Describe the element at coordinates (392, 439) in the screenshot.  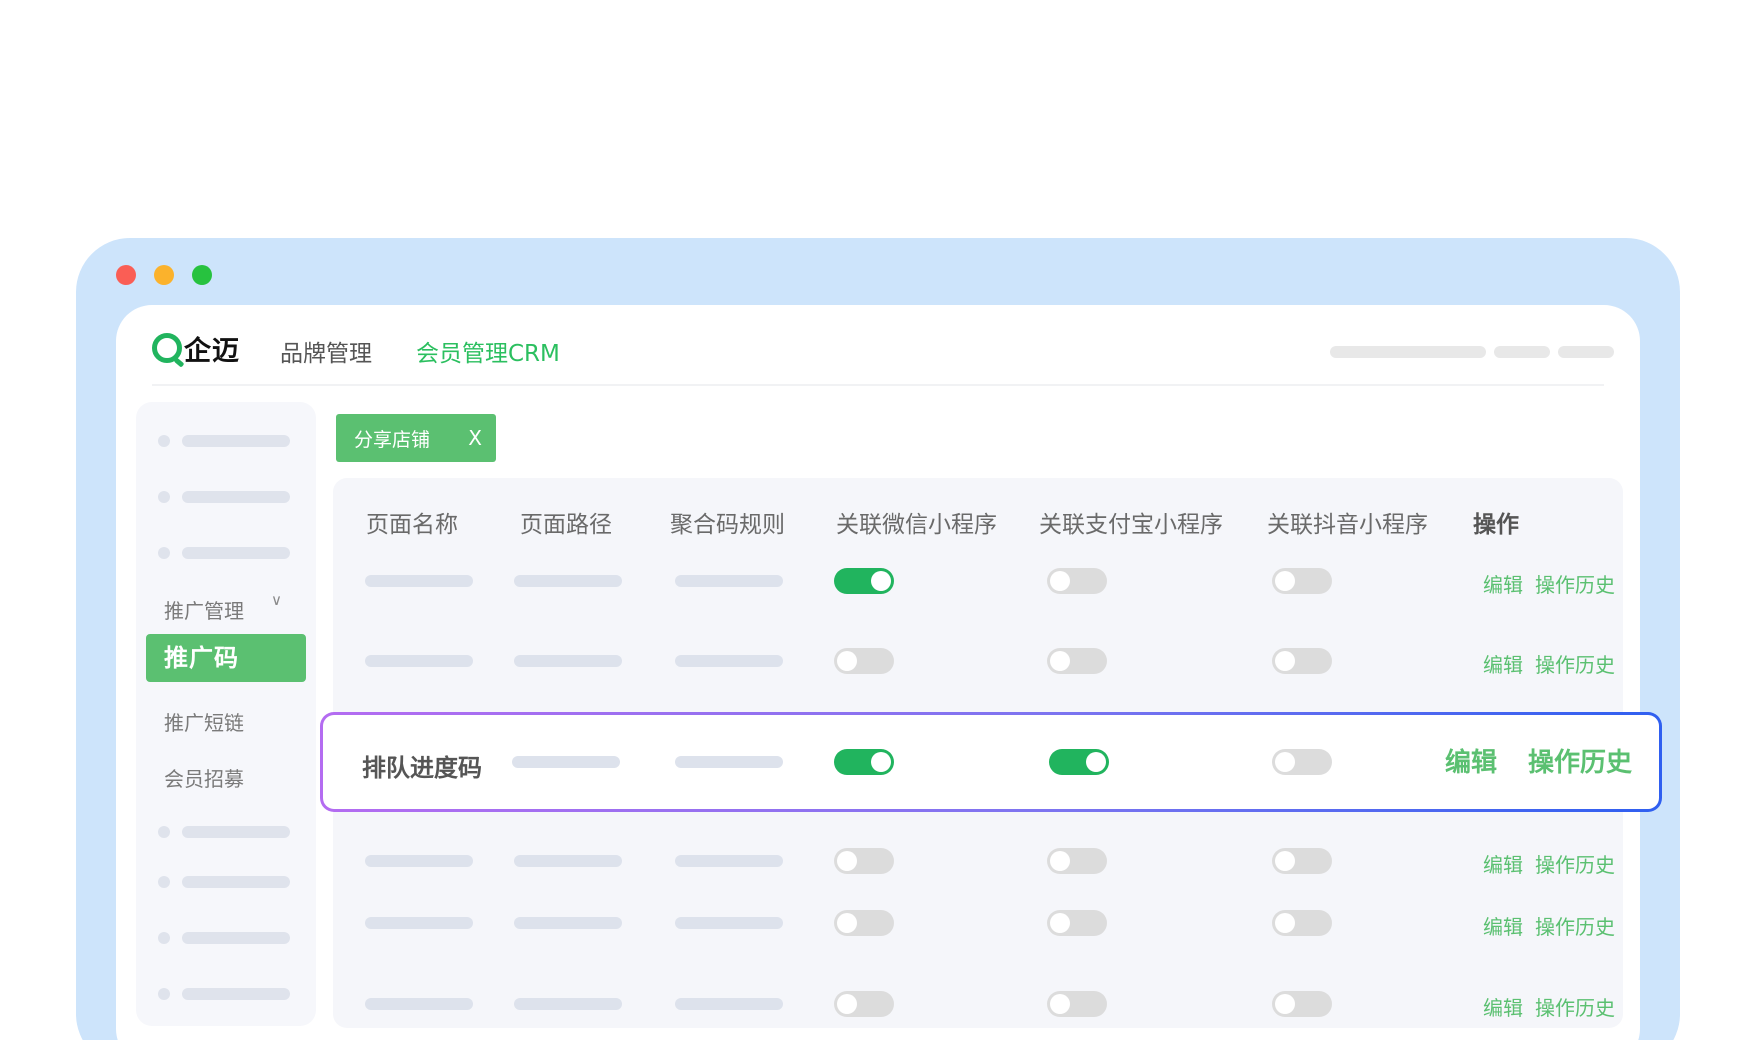
I see `tab-label: 分享店铺` at that location.